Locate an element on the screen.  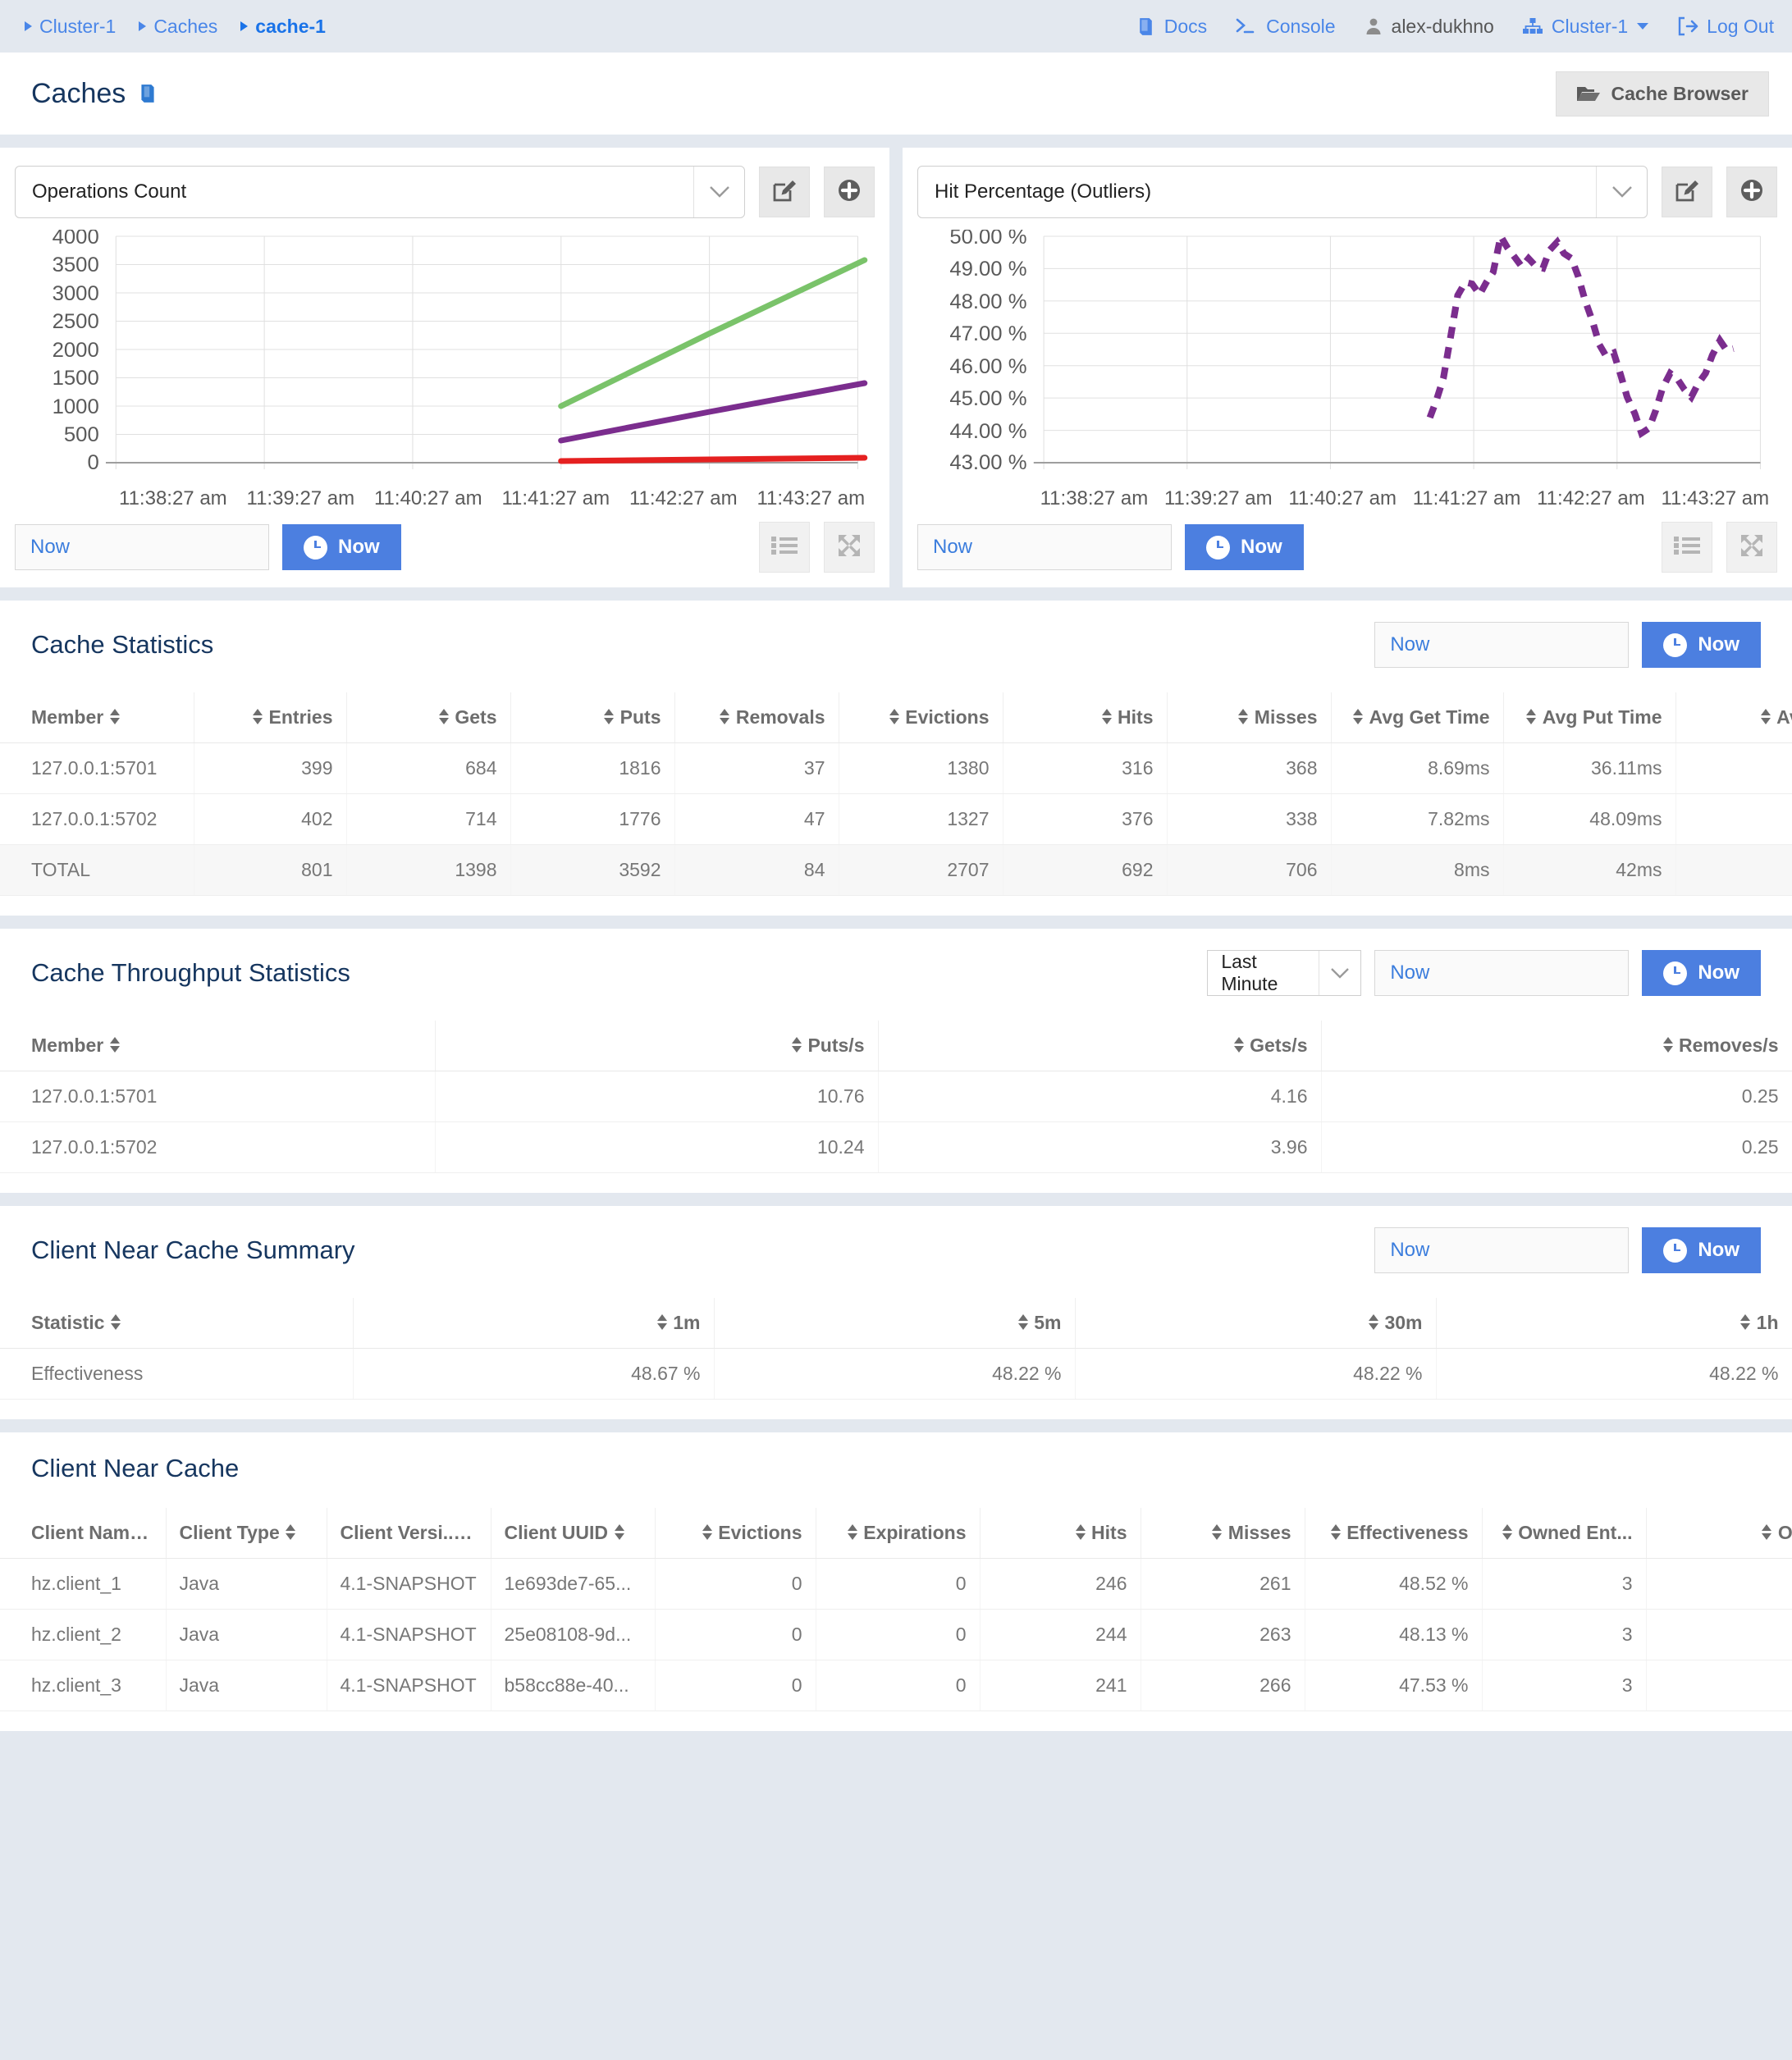
list-icon is located at coordinates (1687, 547).